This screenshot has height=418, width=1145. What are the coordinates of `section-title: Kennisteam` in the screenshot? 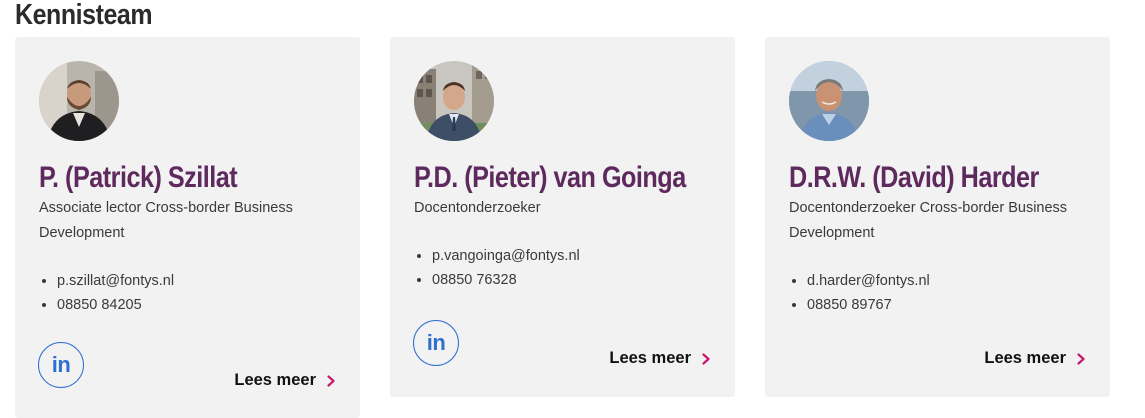 It's located at (84, 15).